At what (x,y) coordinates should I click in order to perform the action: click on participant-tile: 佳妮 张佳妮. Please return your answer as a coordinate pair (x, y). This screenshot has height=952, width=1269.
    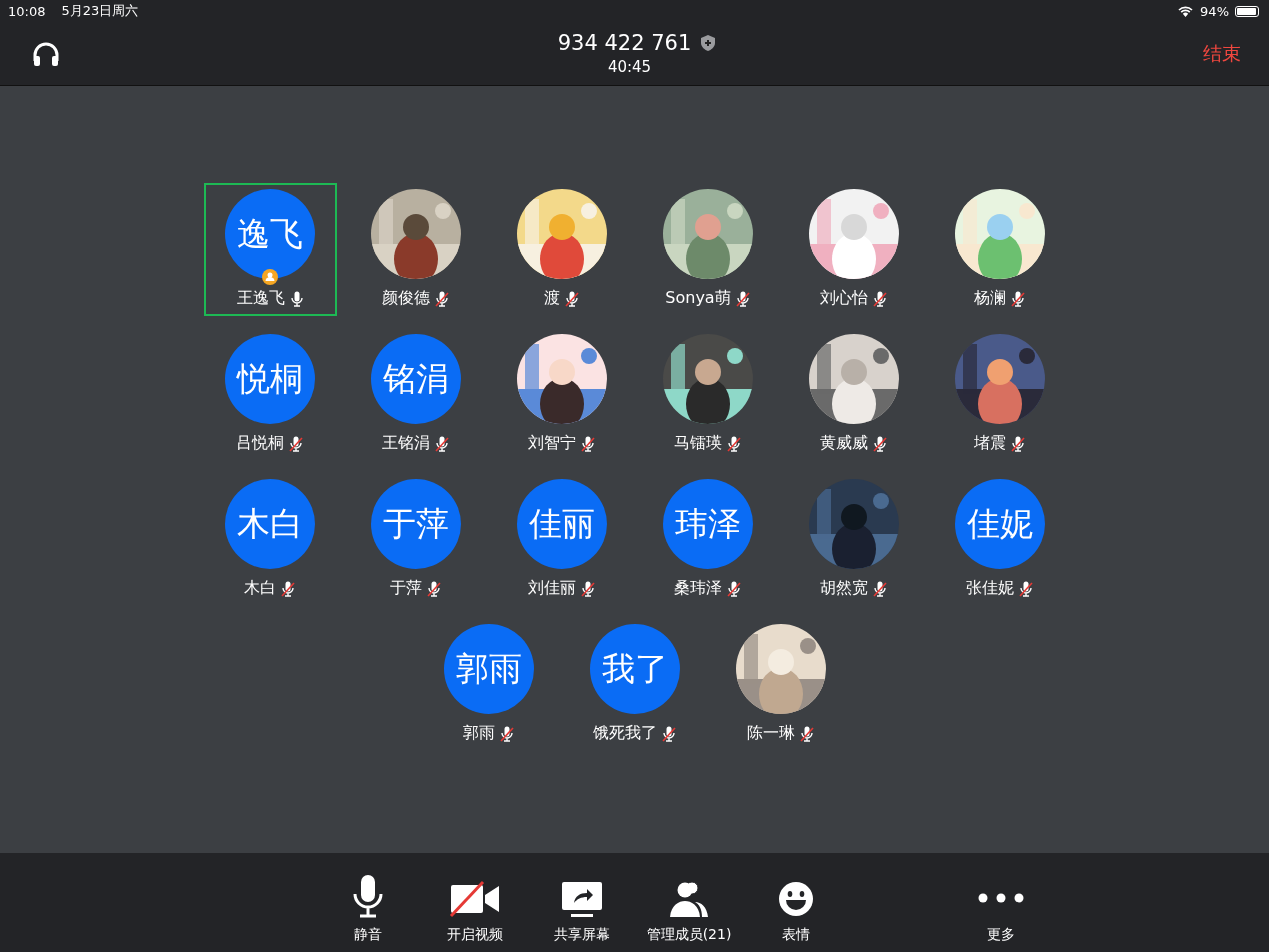
    Looking at the image, I should click on (999, 545).